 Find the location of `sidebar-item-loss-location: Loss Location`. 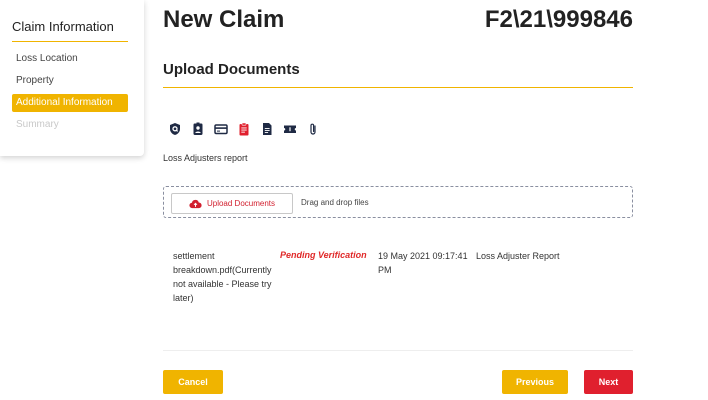

sidebar-item-loss-location: Loss Location is located at coordinates (70, 59).